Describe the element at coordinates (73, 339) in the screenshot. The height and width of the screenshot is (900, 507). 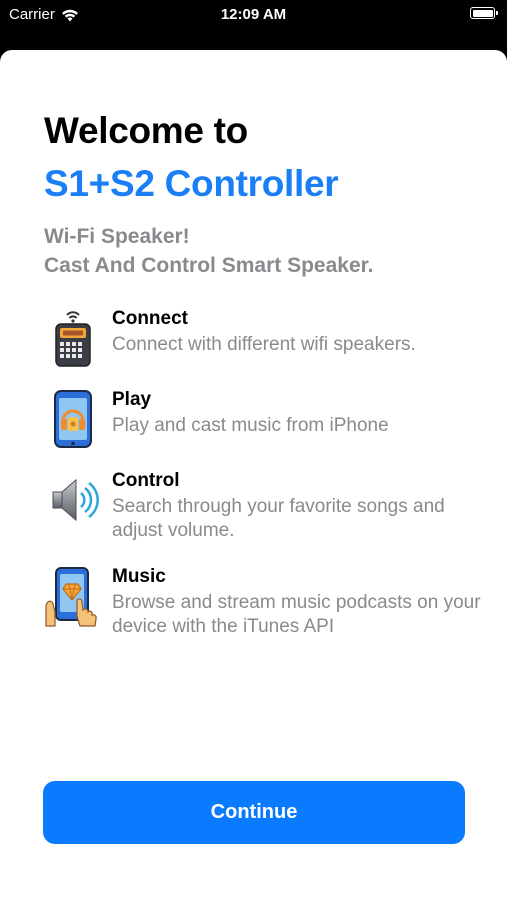
I see `radio-speaker-icon` at that location.